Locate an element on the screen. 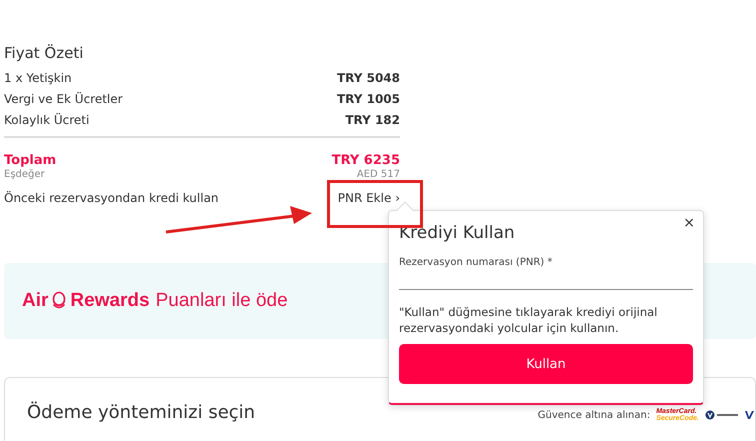 The image size is (756, 441). card-logo-icon is located at coordinates (750, 415).